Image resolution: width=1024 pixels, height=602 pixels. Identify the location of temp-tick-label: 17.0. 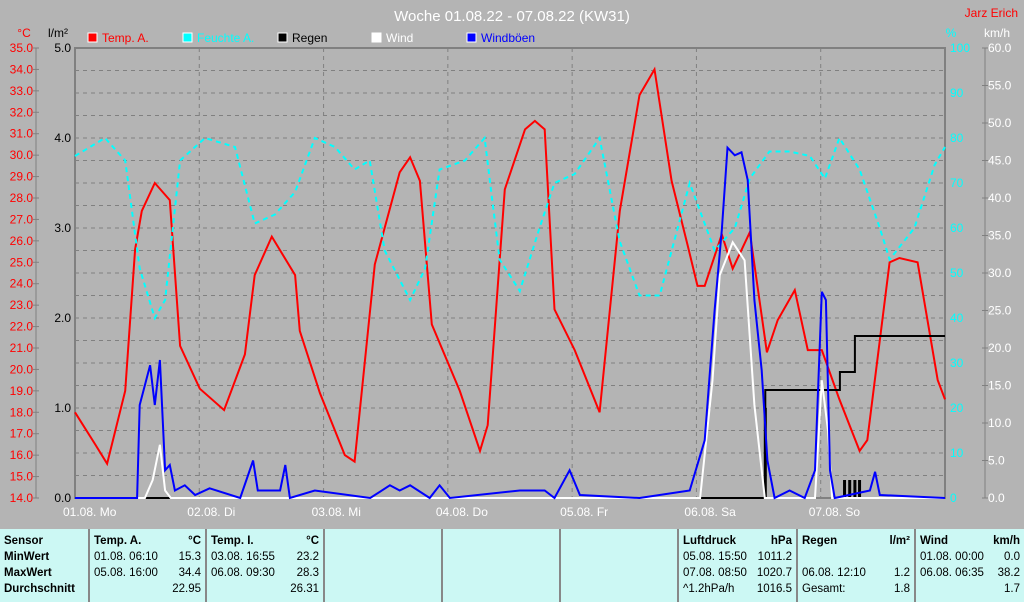
(22, 434).